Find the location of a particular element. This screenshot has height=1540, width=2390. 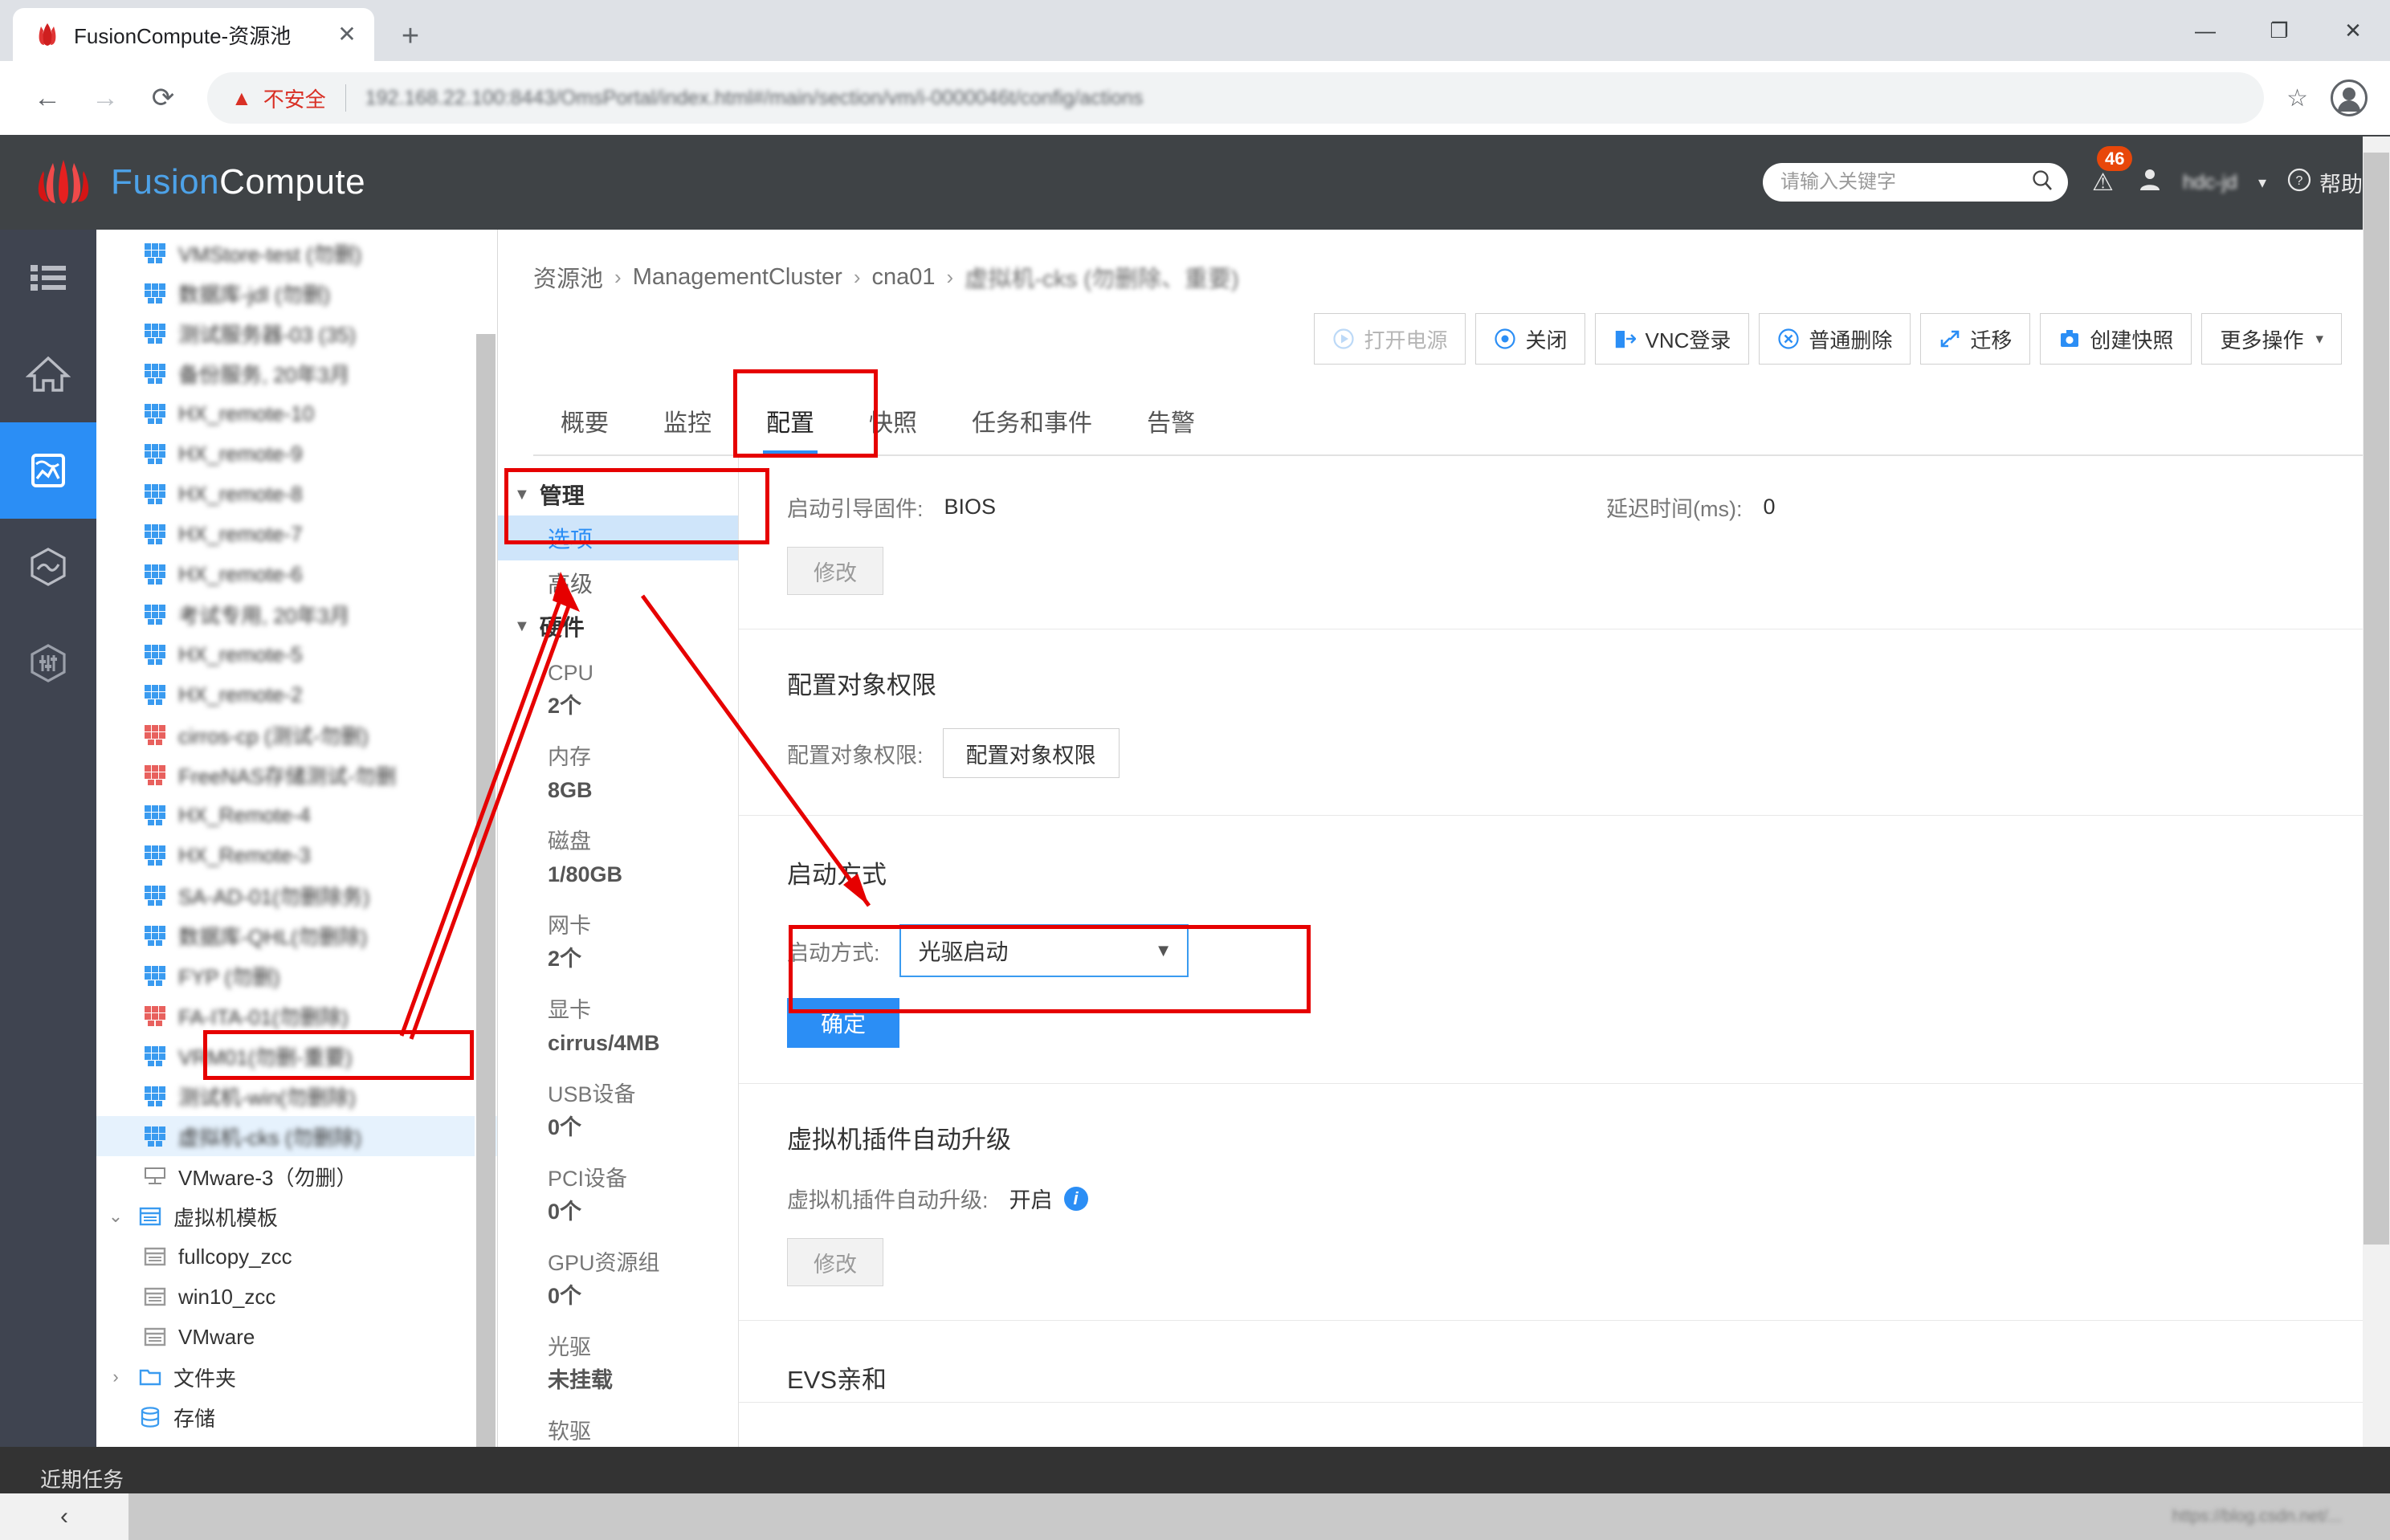

tree-item: 测试服务器-03 (35) is located at coordinates (296, 333).